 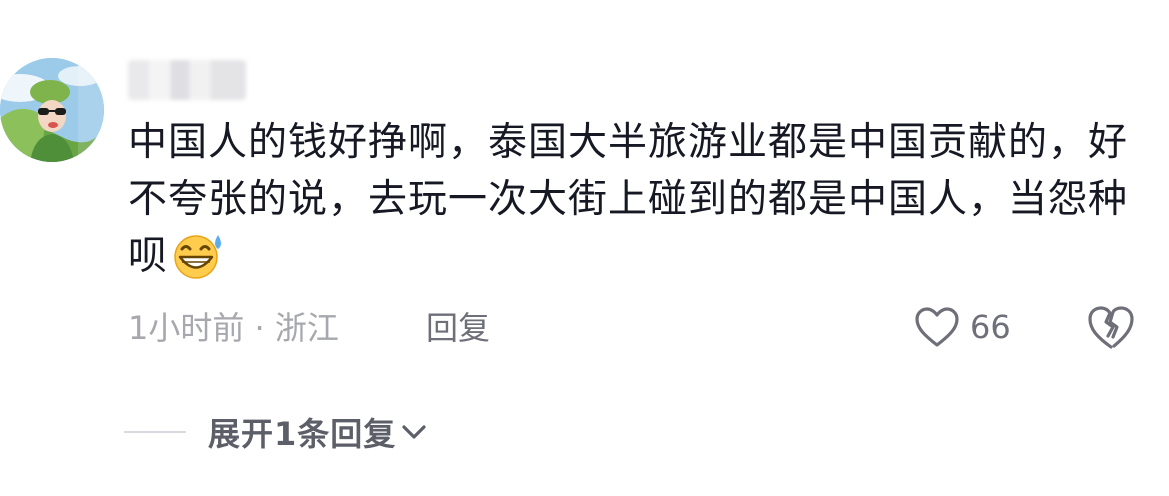 I want to click on reply-button: 回复, so click(x=458, y=328).